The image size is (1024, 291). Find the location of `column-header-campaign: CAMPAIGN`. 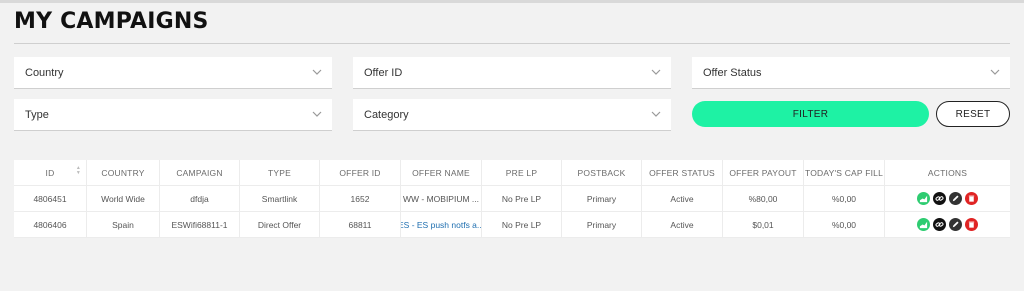

column-header-campaign: CAMPAIGN is located at coordinates (200, 172).